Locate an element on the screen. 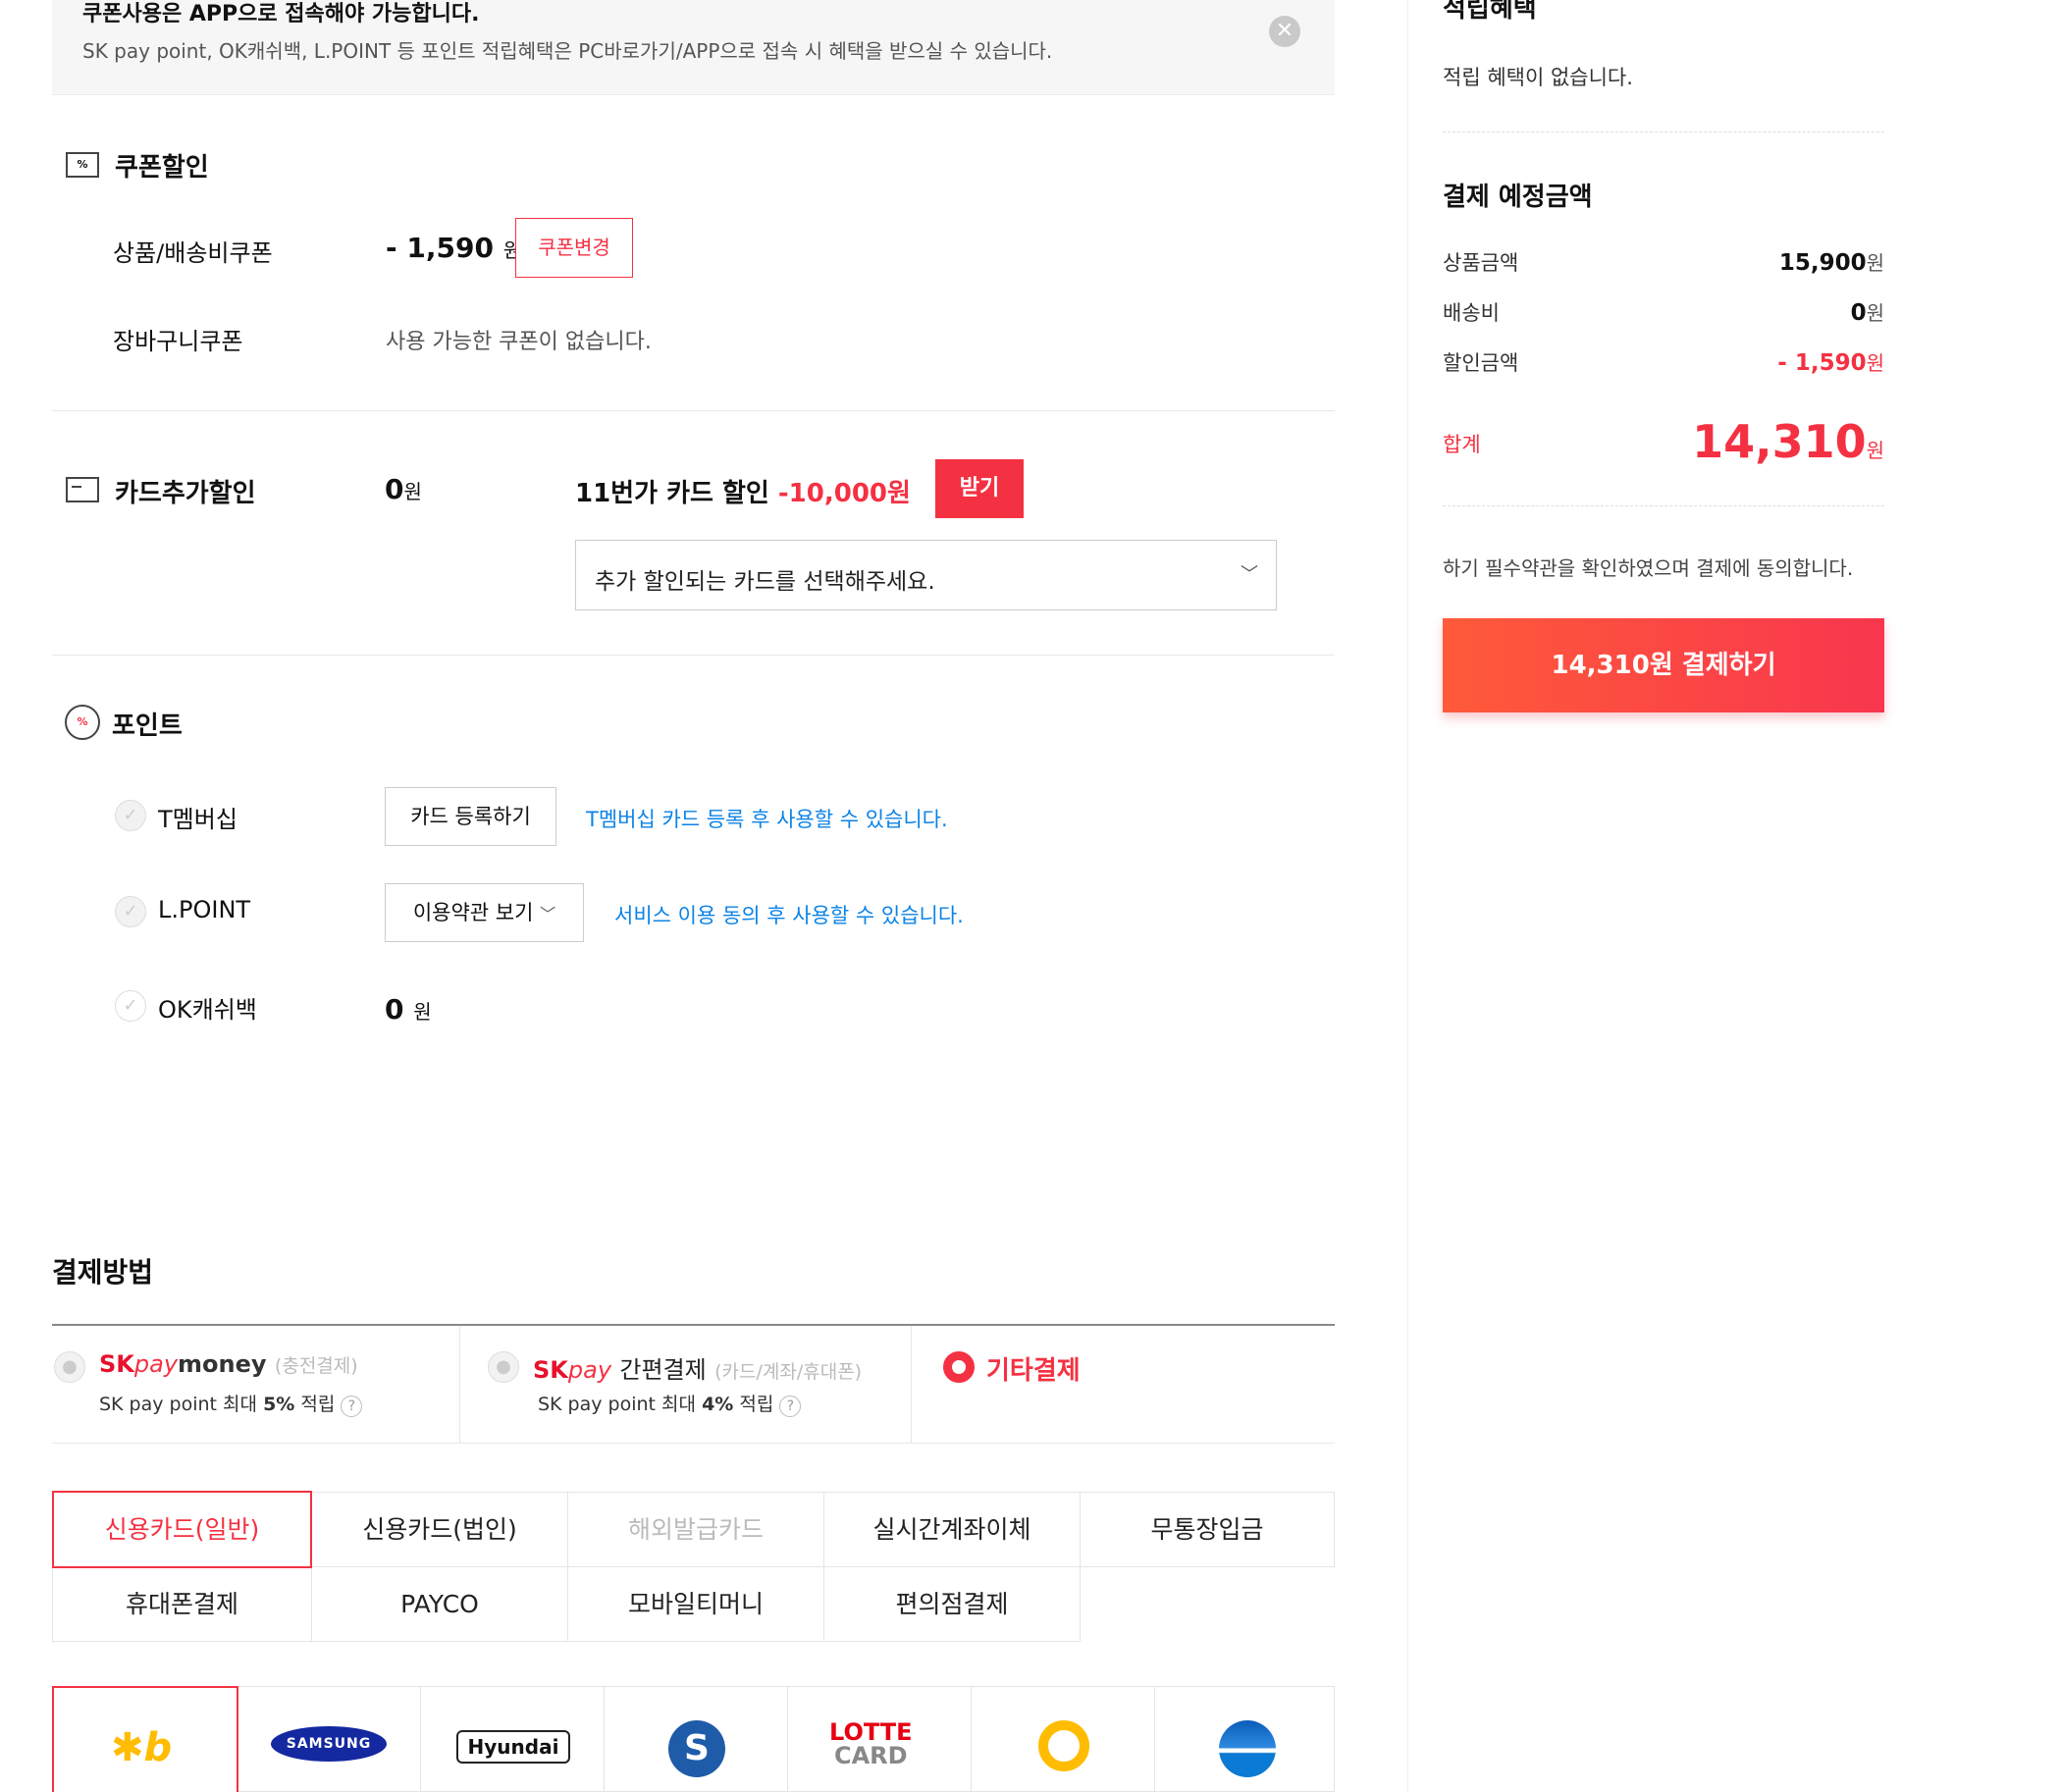 The width and height of the screenshot is (2060, 1792). panel-divider is located at coordinates (1407, 896).